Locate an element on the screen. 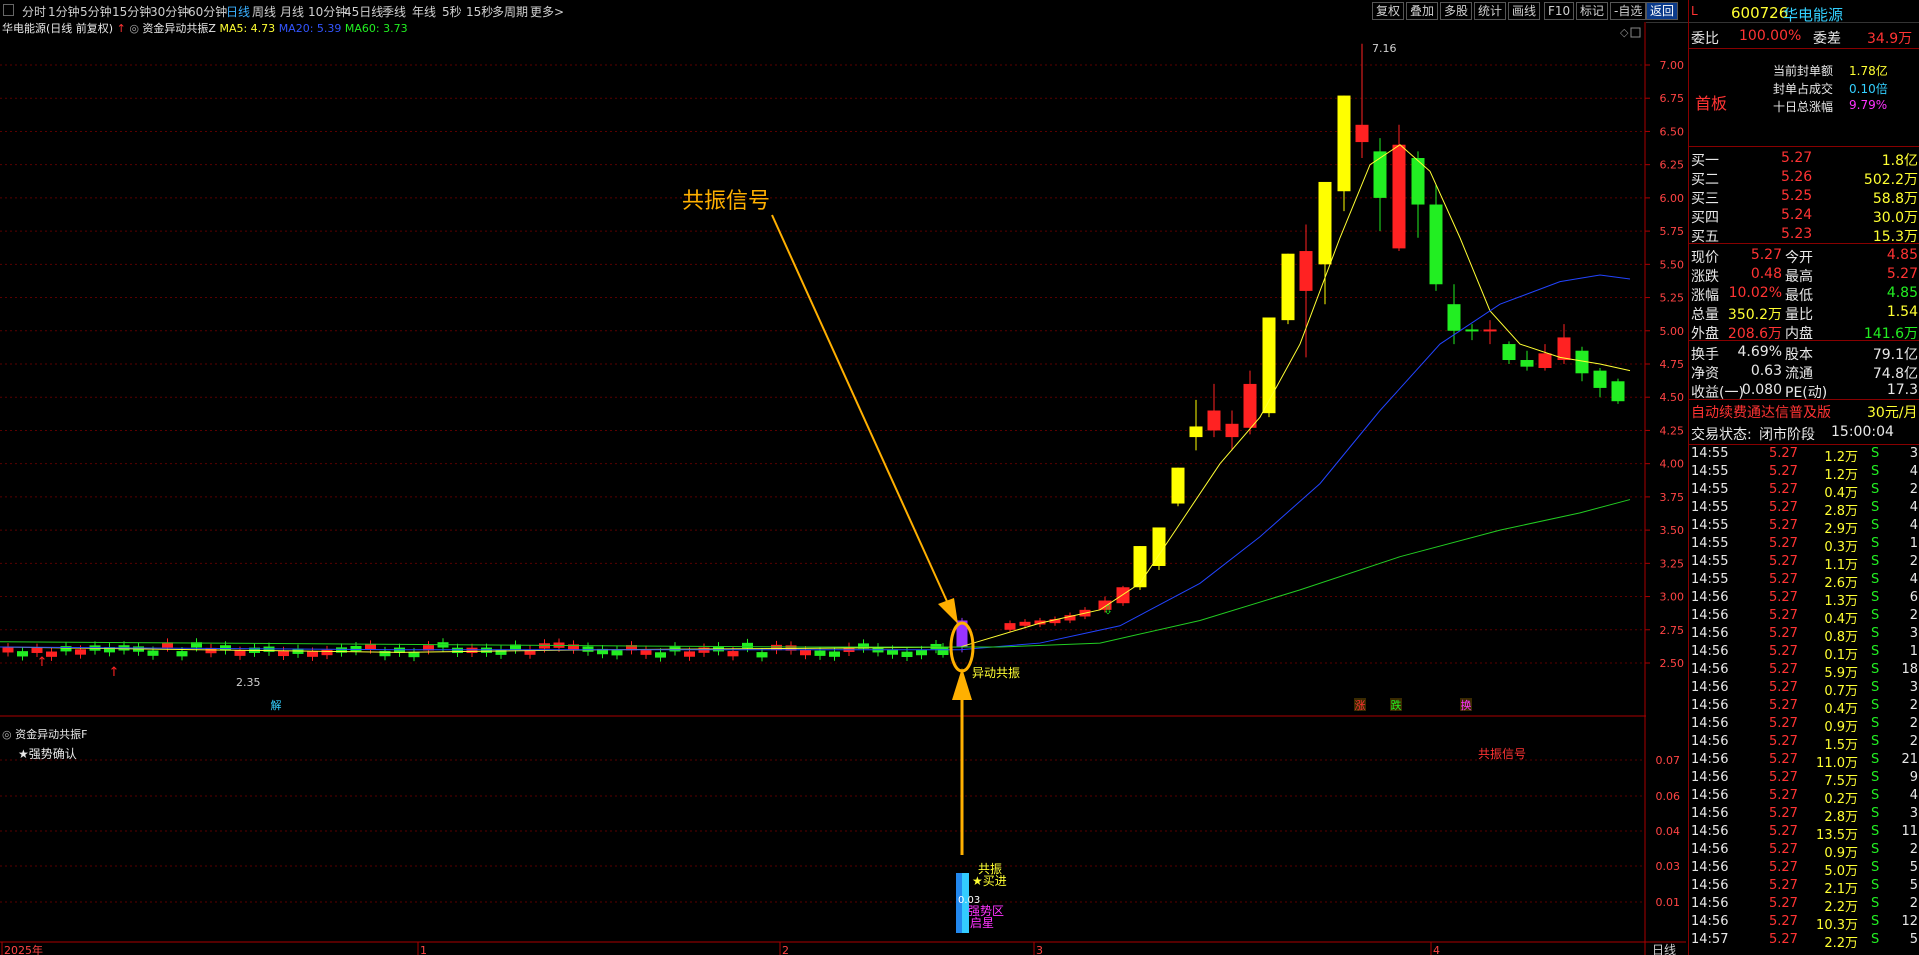  stock-name: 华电能源 is located at coordinates (1813, 14).